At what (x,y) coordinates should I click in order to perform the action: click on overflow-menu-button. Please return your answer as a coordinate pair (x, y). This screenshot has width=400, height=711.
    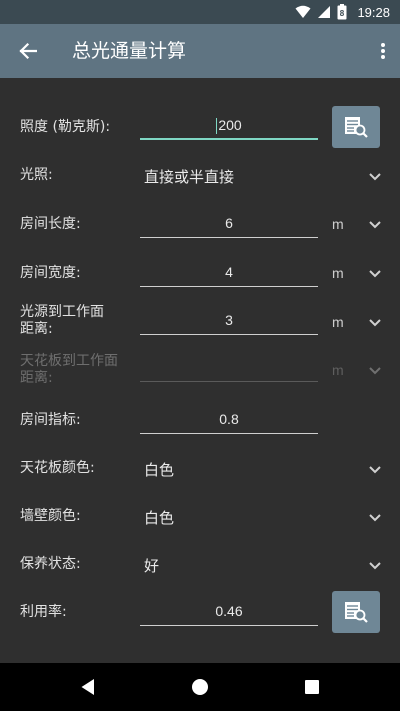
    Looking at the image, I should click on (383, 51).